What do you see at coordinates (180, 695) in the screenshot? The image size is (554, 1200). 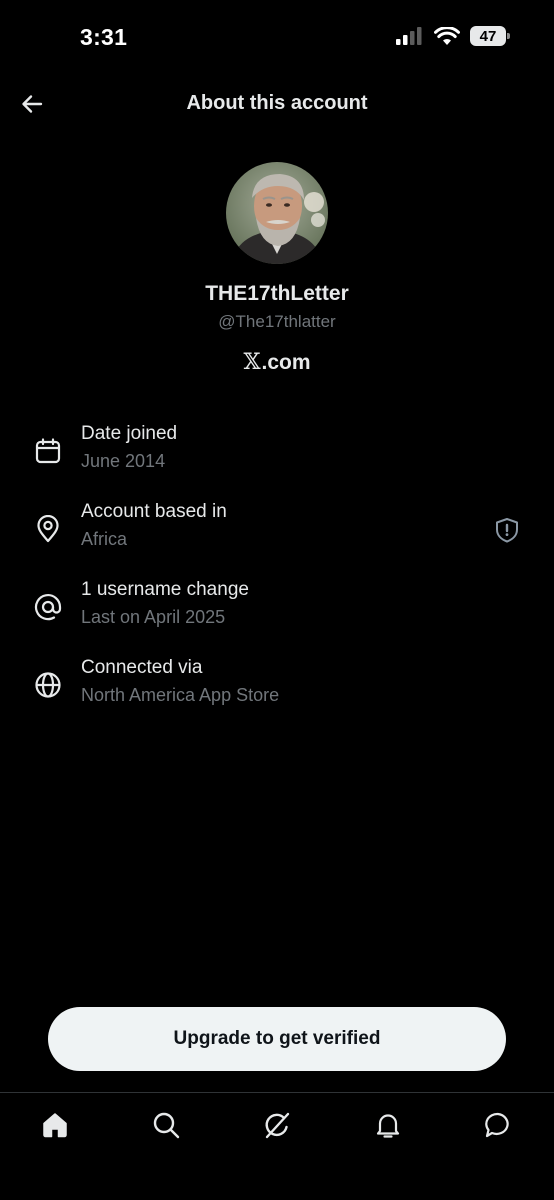 I see `info-value: North America App Store` at bounding box center [180, 695].